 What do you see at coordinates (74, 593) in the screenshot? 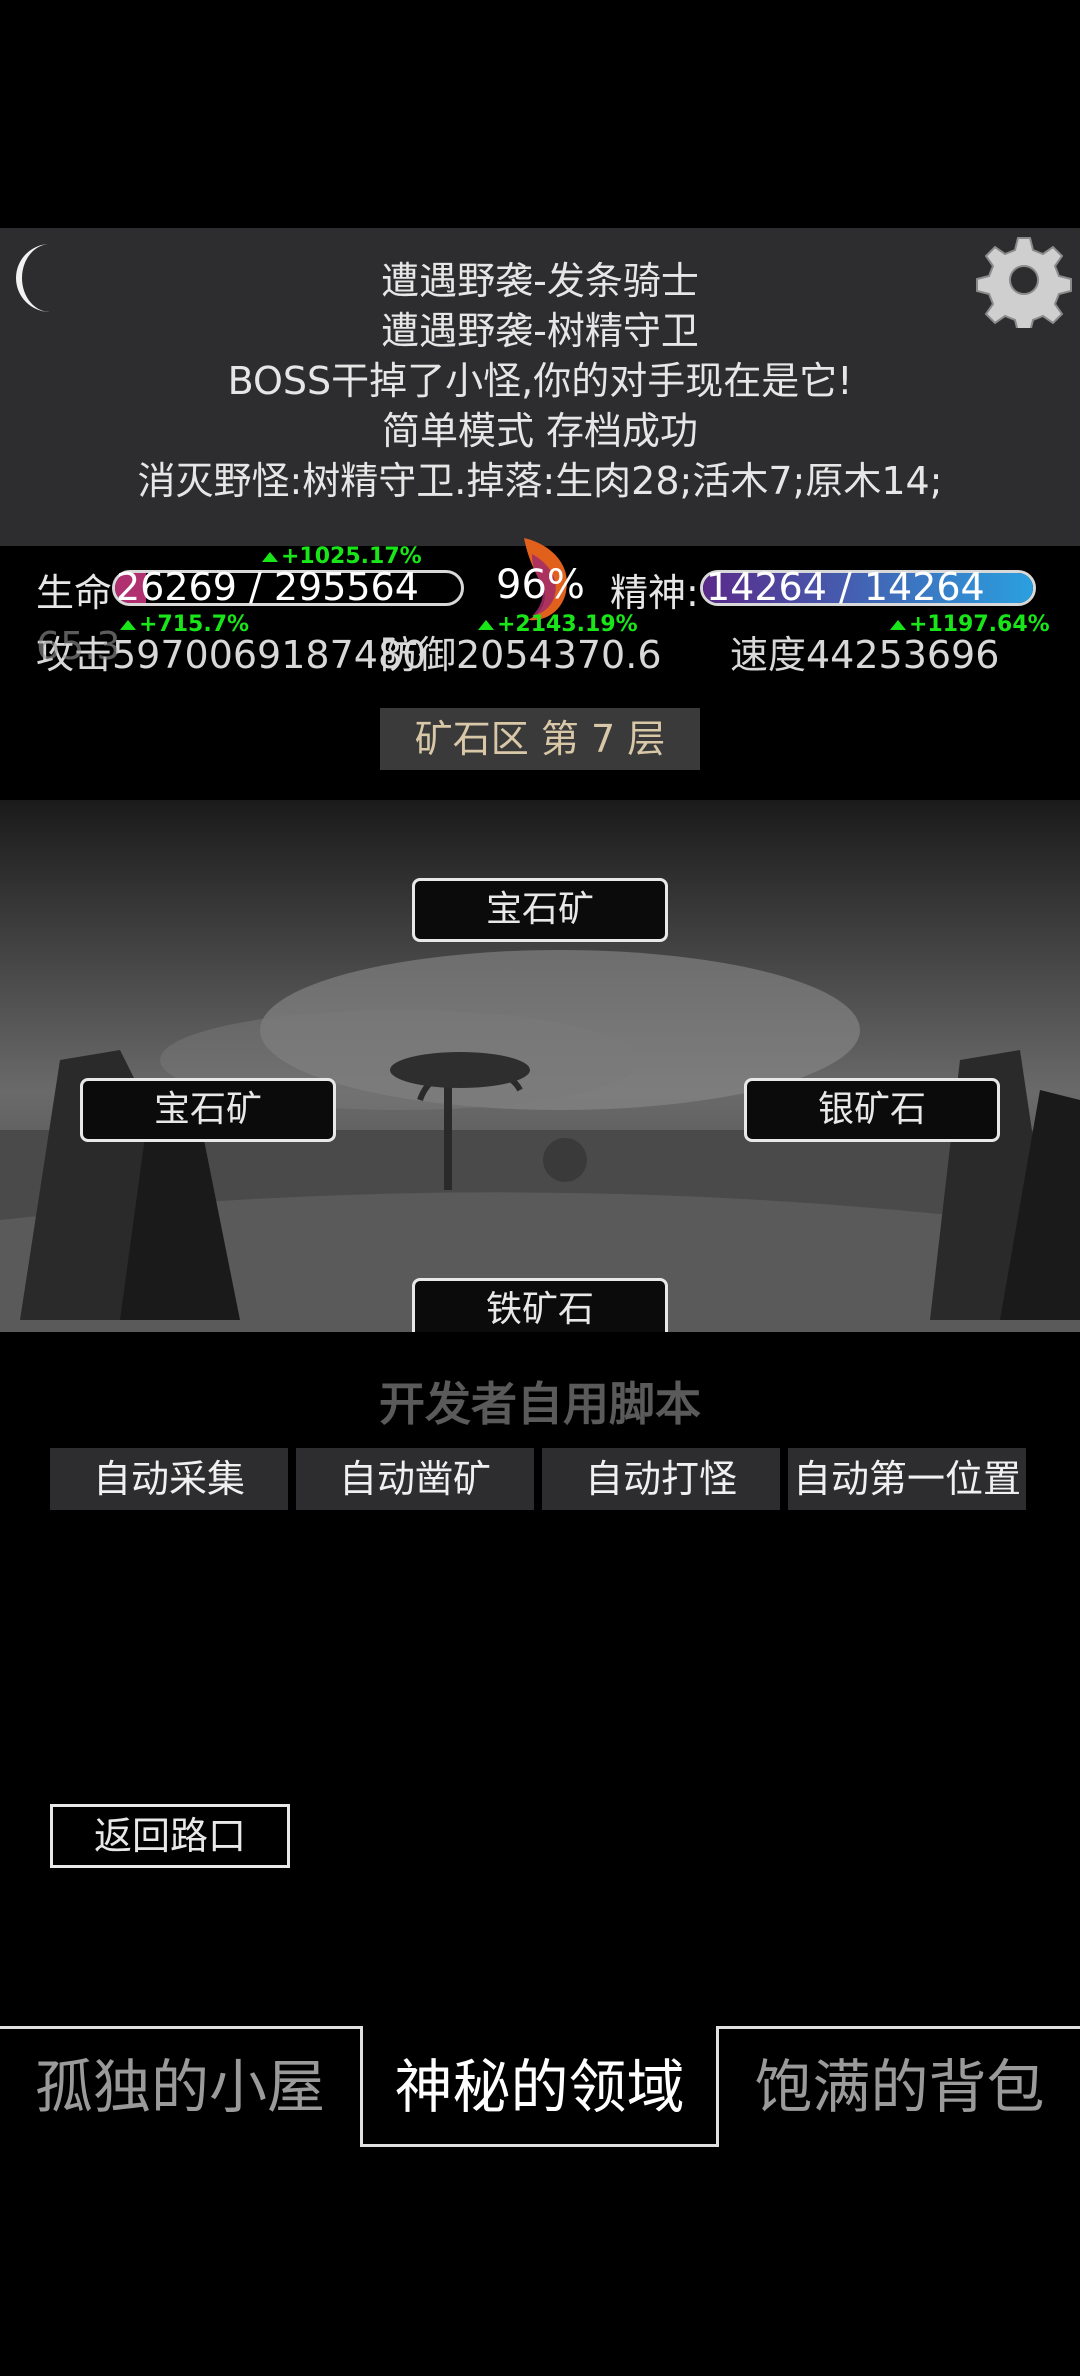
I see `hp-label: 生命` at bounding box center [74, 593].